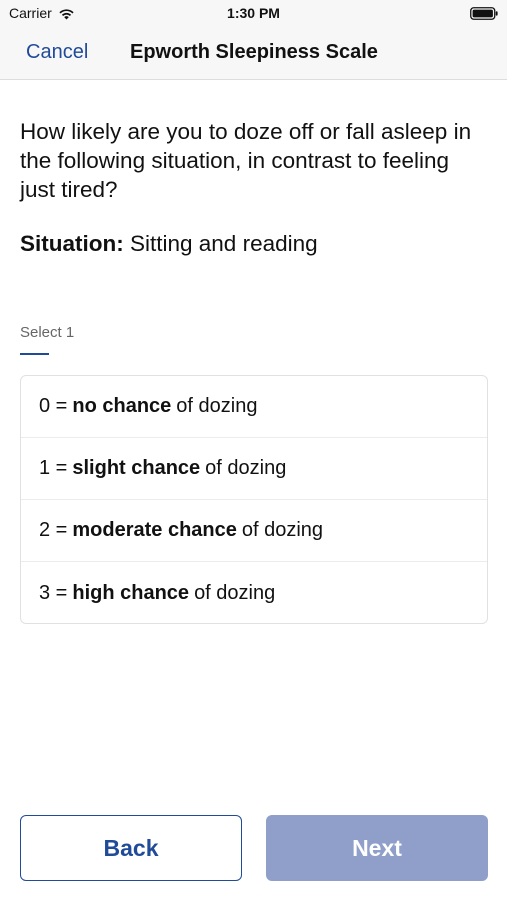 Image resolution: width=507 pixels, height=900 pixels. I want to click on situation-value: Sitting and reading, so click(224, 243).